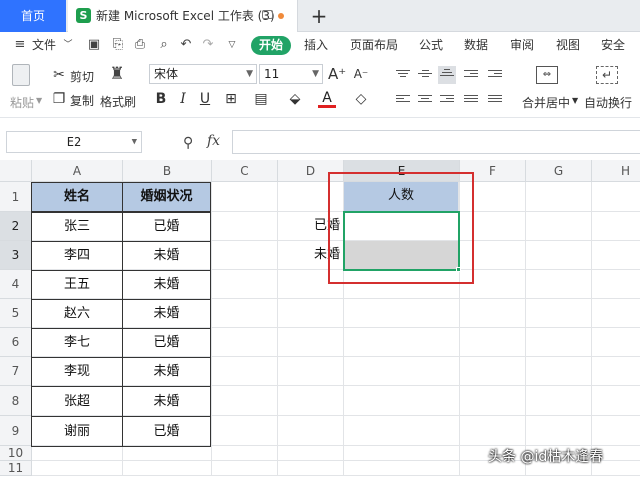 The image size is (640, 484). What do you see at coordinates (22, 102) in the screenshot?
I see `paste-button: 粘贴` at bounding box center [22, 102].